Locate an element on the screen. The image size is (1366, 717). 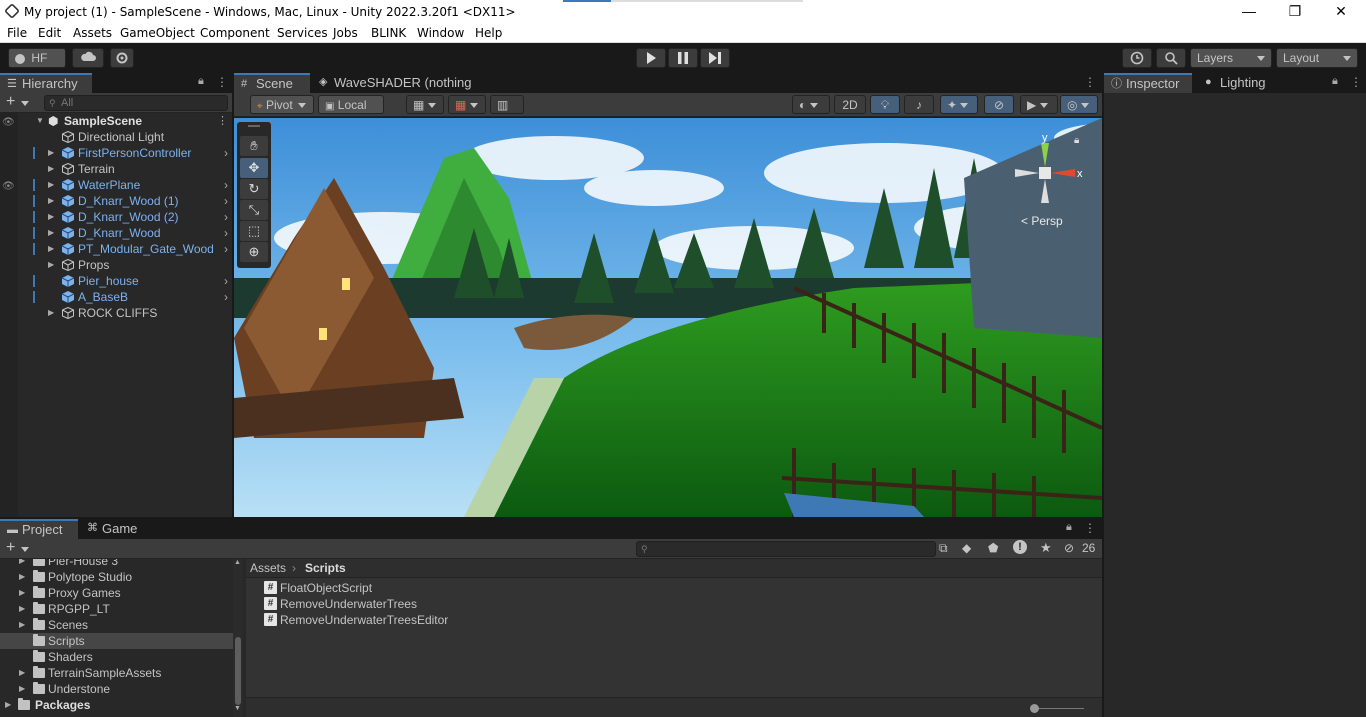
hierarchy-item: ▶ ROCK CLIFFS is located at coordinates (116, 313).